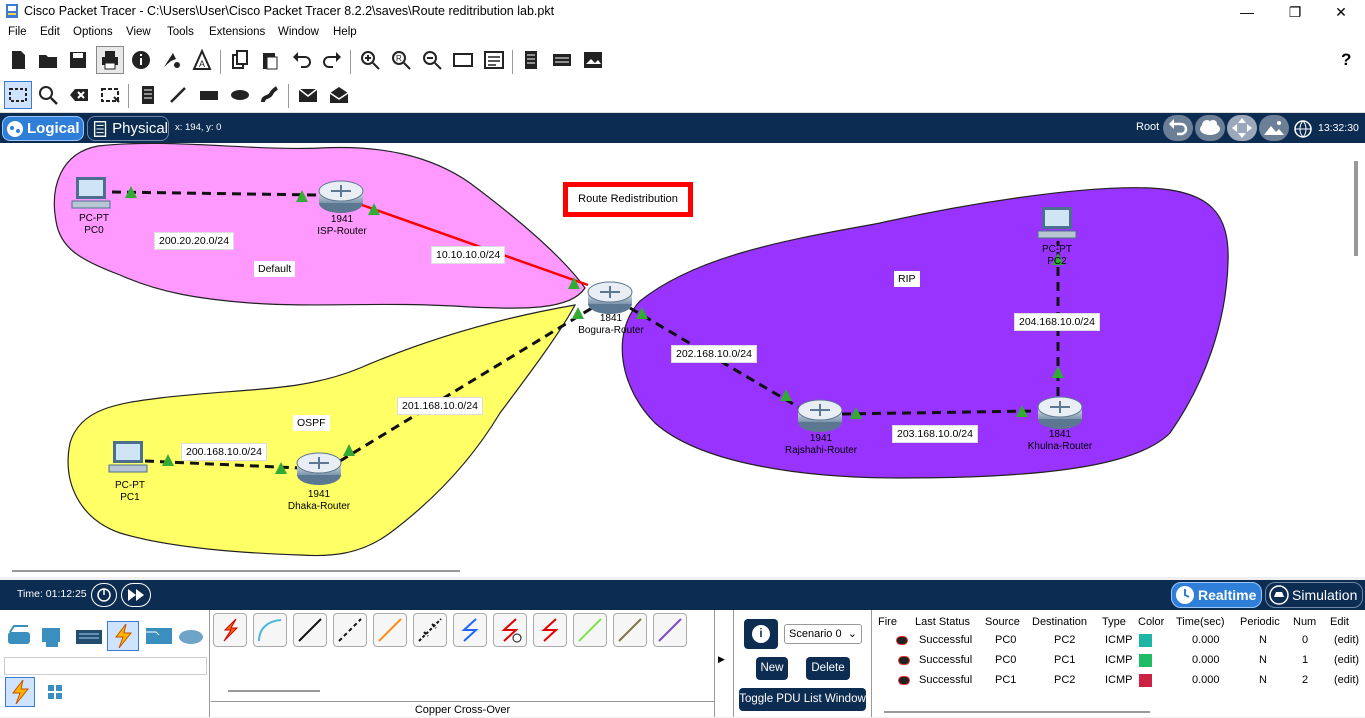  Describe the element at coordinates (123, 636) in the screenshot. I see `connections-category-icon` at that location.